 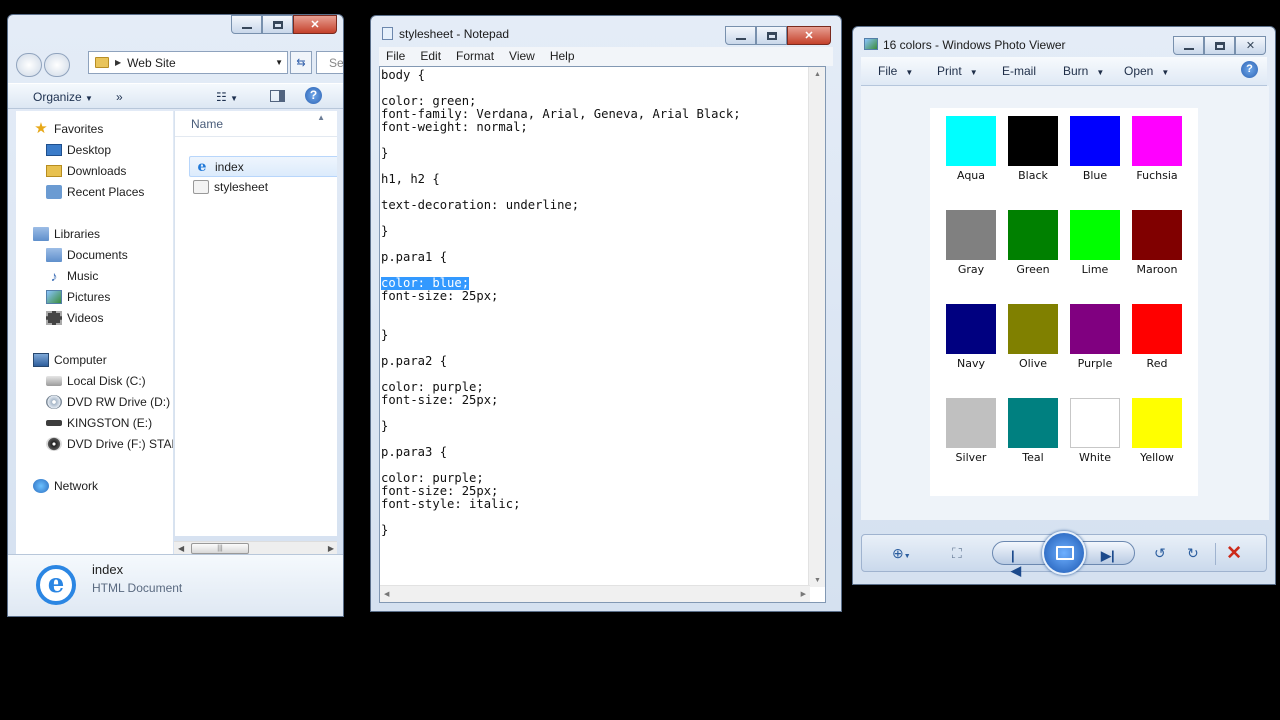 What do you see at coordinates (563, 56) in the screenshot?
I see `menu-help: Help` at bounding box center [563, 56].